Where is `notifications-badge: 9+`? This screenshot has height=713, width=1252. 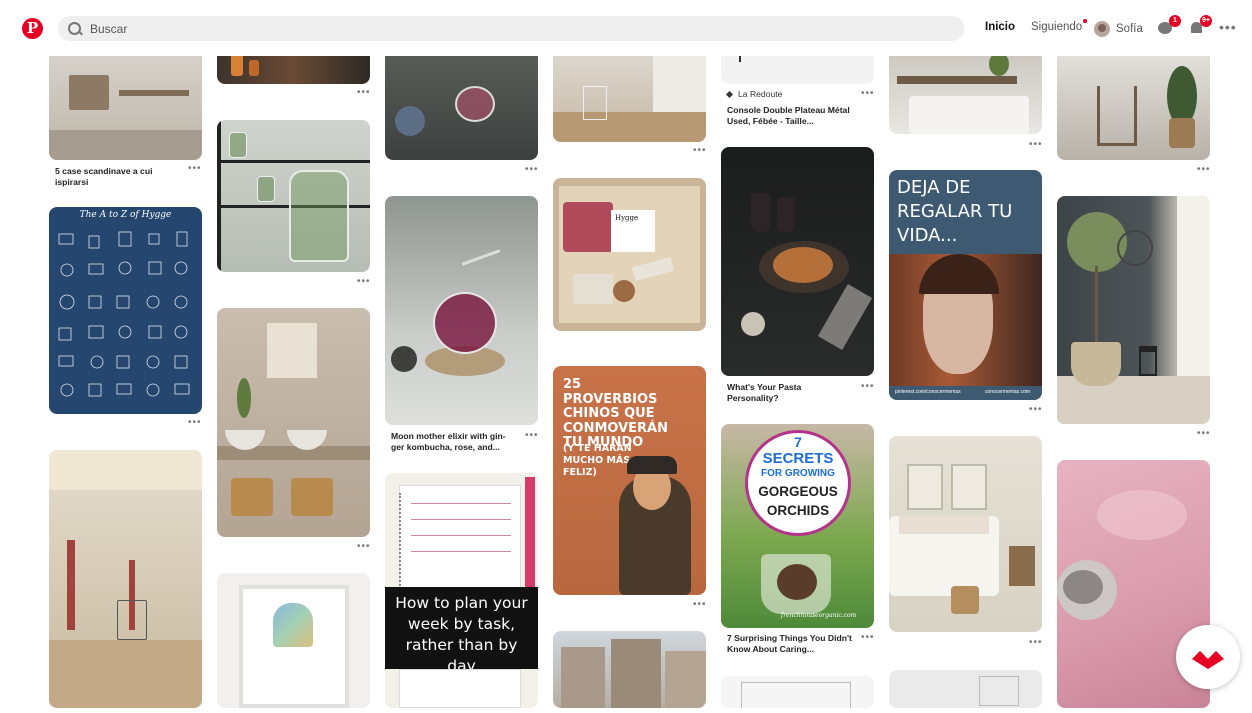 notifications-badge: 9+ is located at coordinates (1206, 21).